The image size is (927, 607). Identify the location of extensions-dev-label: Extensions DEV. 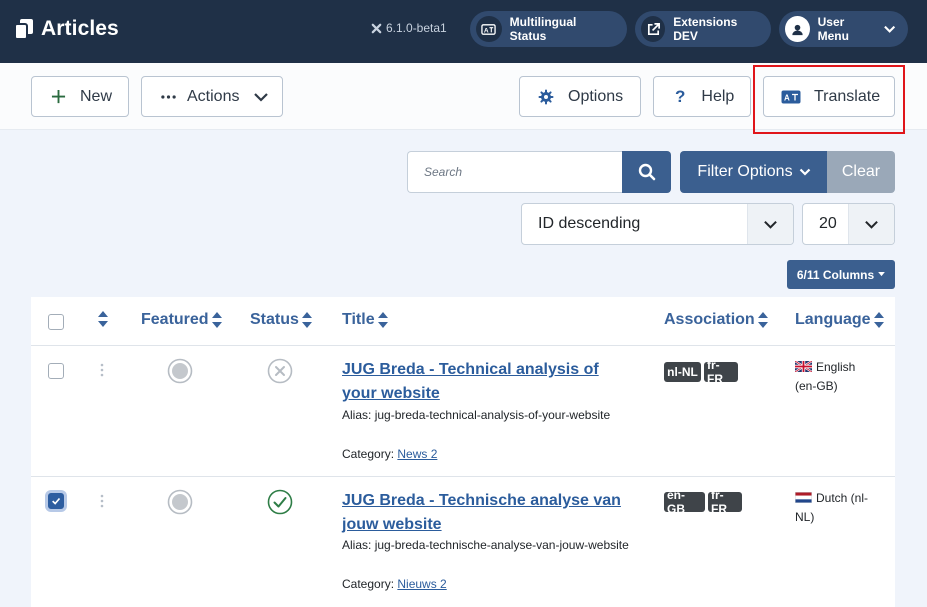
(705, 29).